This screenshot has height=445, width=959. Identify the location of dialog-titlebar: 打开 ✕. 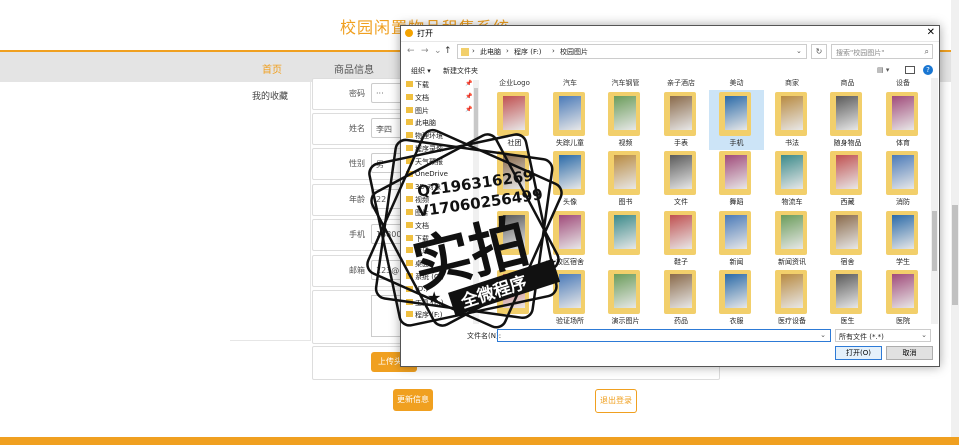
(670, 34).